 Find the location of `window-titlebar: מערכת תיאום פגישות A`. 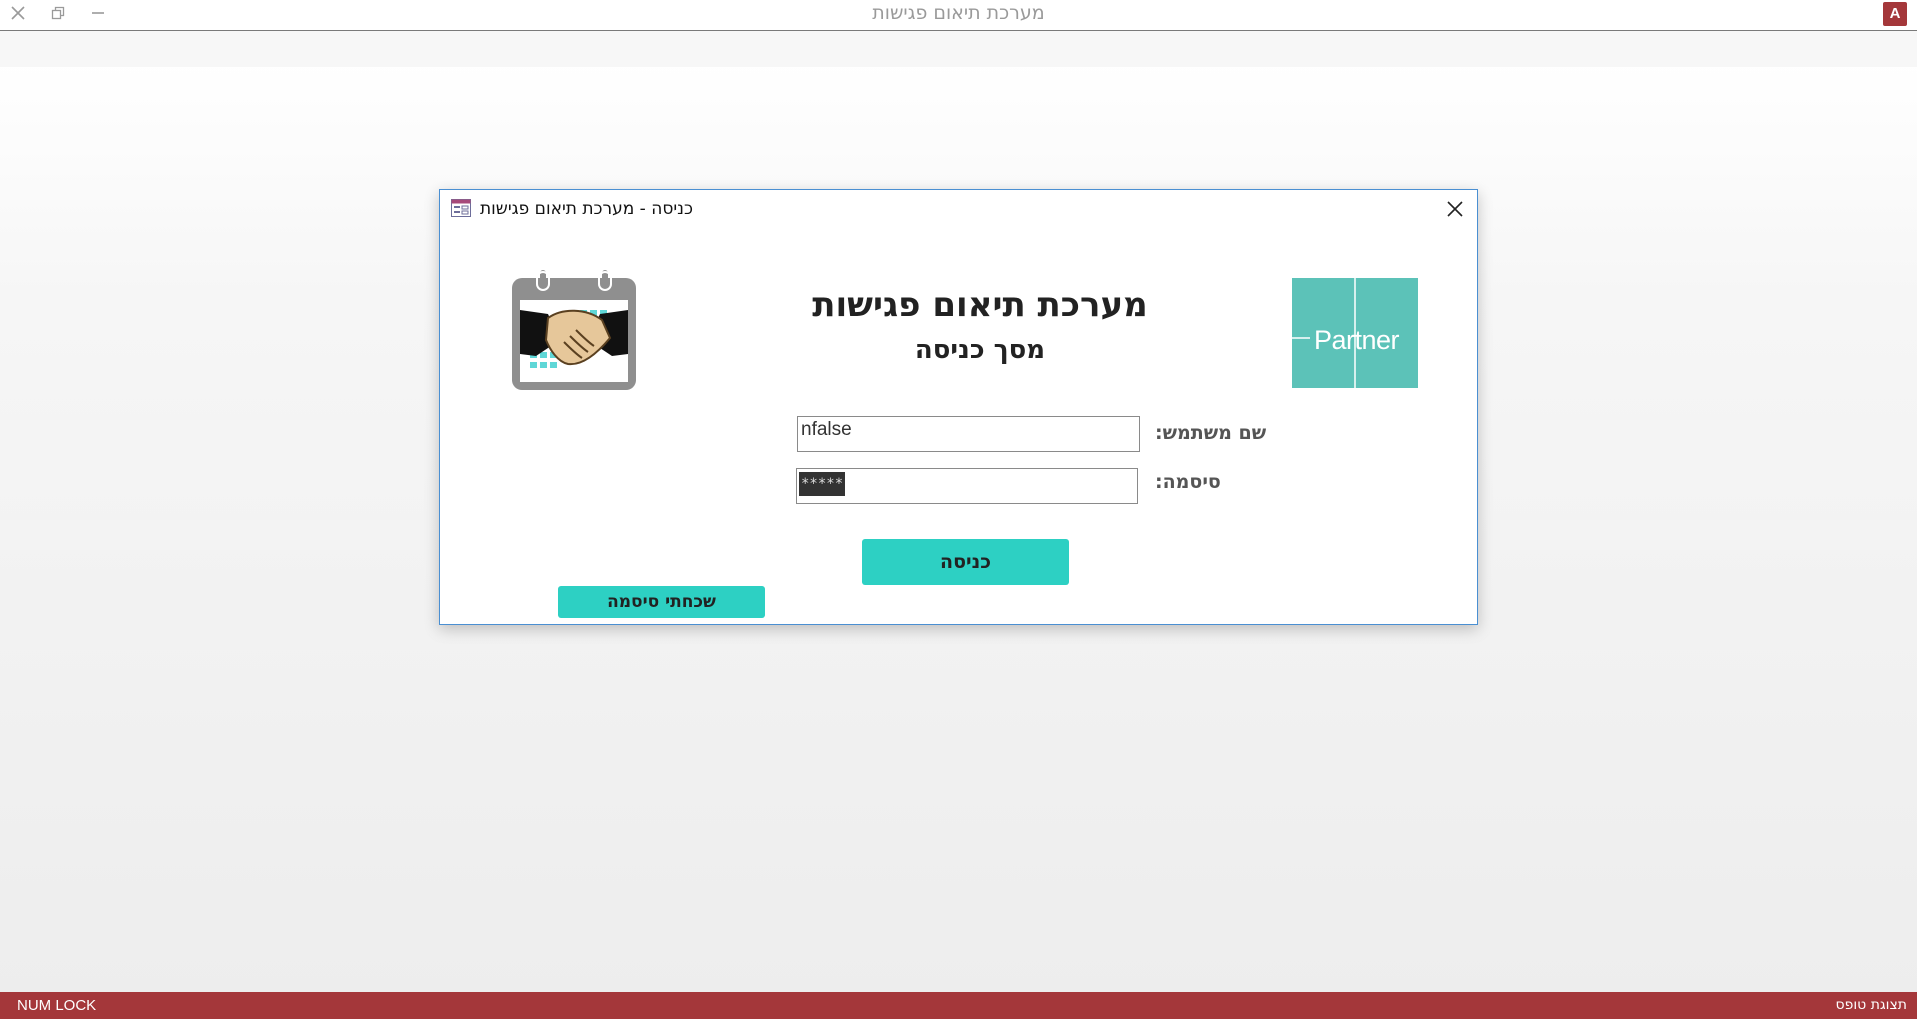

window-titlebar: מערכת תיאום פגישות A is located at coordinates (958, 15).